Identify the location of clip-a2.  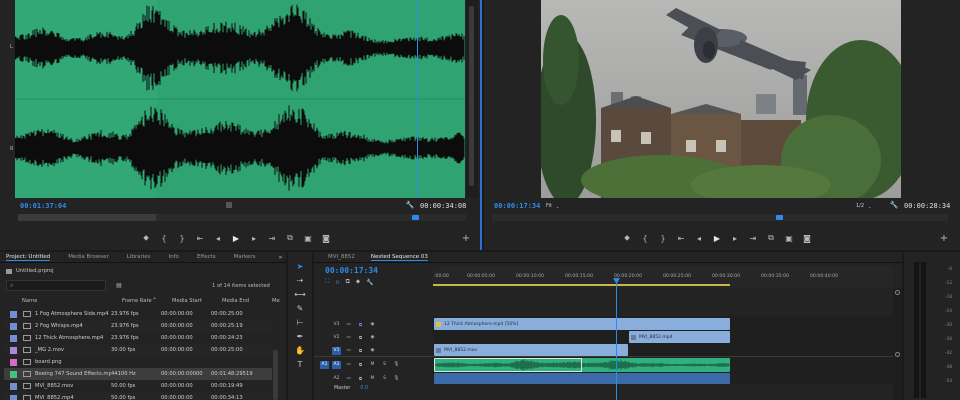
(582, 378).